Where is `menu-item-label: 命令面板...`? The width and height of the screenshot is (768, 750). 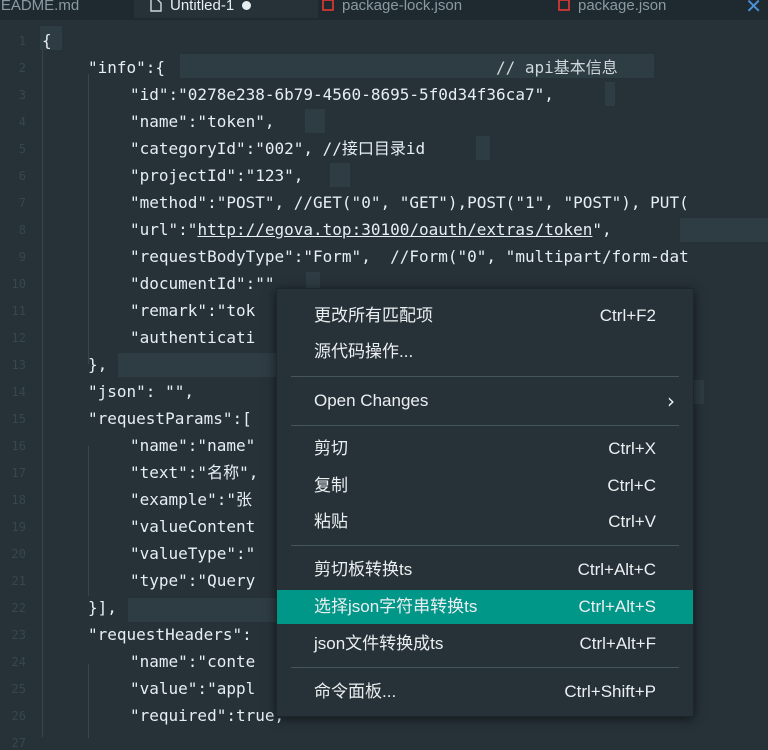 menu-item-label: 命令面板... is located at coordinates (355, 691).